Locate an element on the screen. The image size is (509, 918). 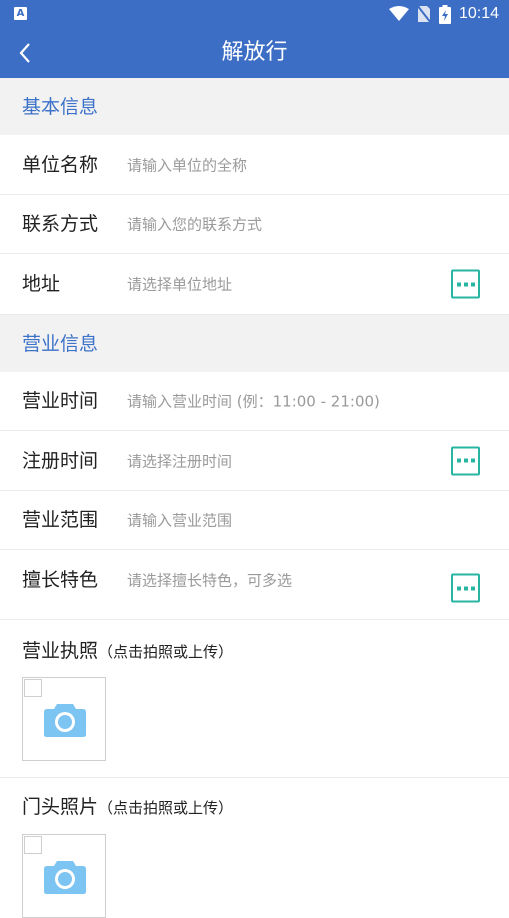
row-register-time: 注册时间 请选择注册时间 is located at coordinates (254, 461).